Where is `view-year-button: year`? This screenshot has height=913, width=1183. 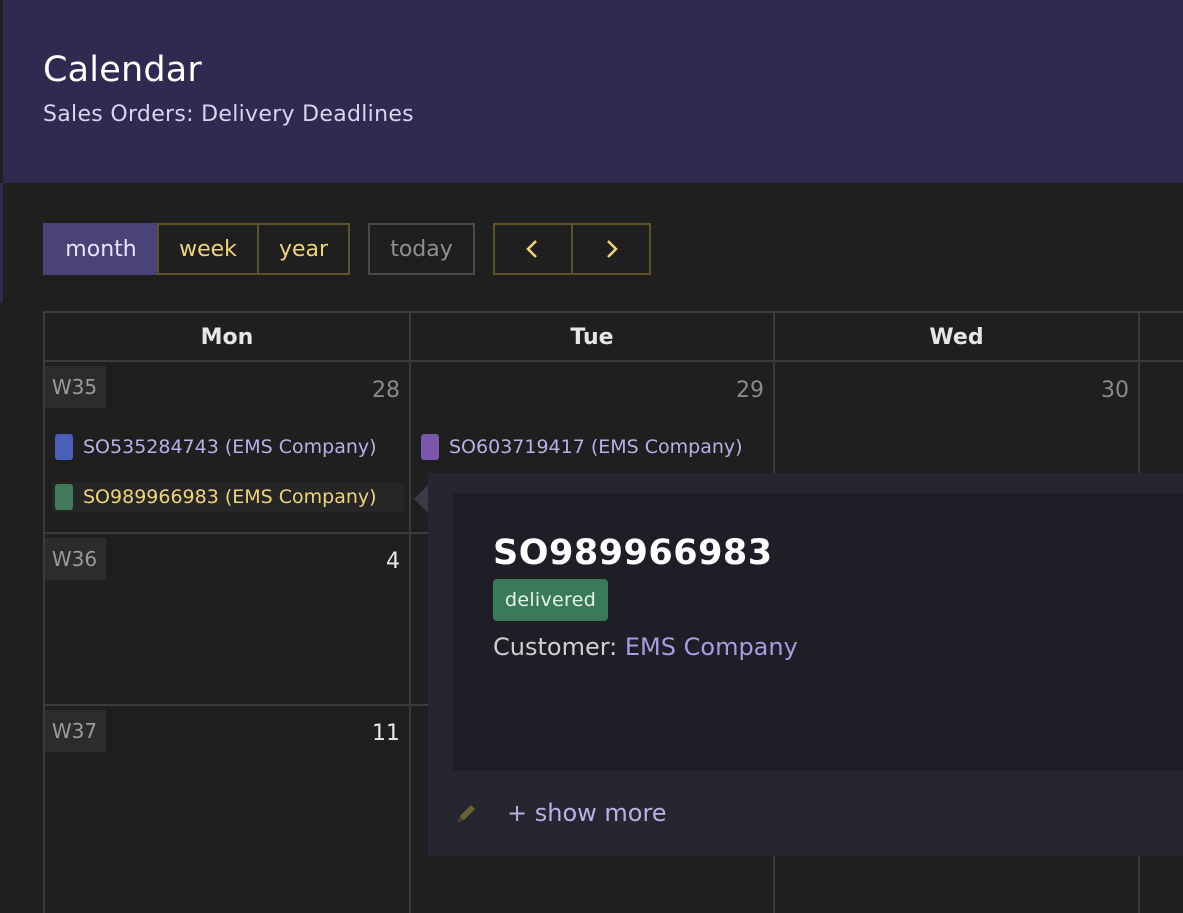
view-year-button: year is located at coordinates (303, 249).